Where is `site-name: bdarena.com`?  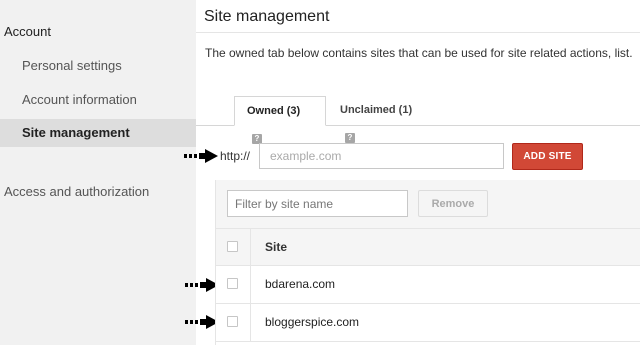 site-name: bdarena.com is located at coordinates (300, 284).